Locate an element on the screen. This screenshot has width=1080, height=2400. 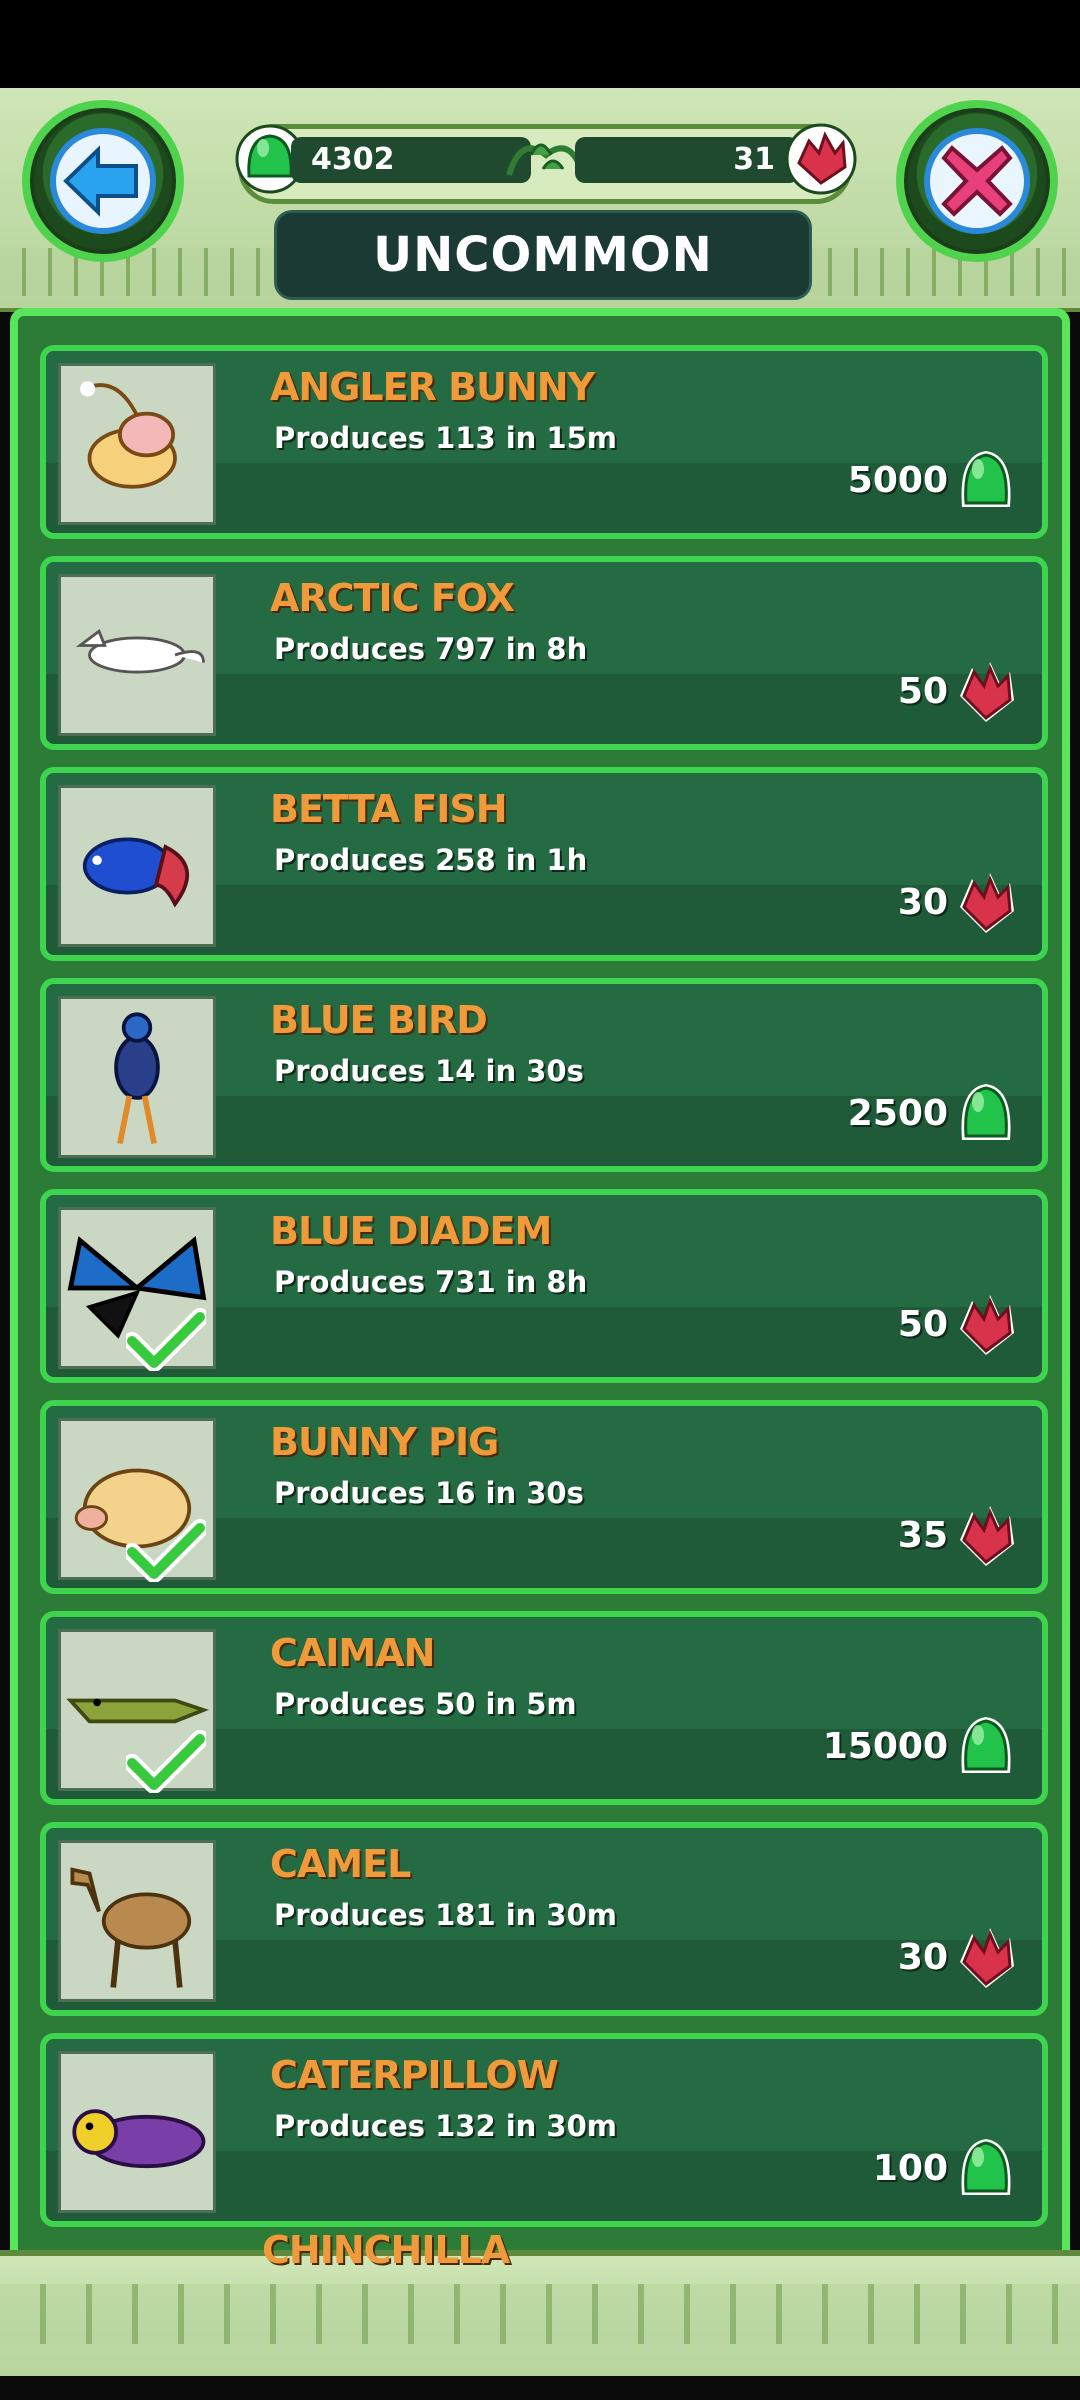
creature-name: CATERPILLOW is located at coordinates (414, 2075).